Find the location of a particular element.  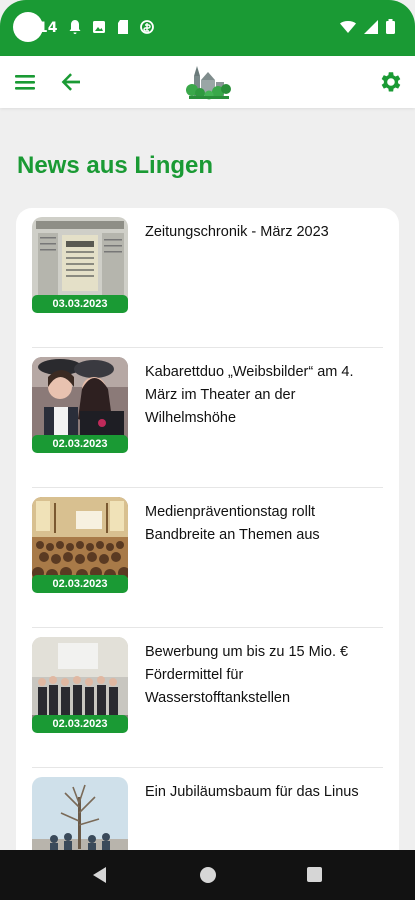

nav-back-icon is located at coordinates (100, 875).